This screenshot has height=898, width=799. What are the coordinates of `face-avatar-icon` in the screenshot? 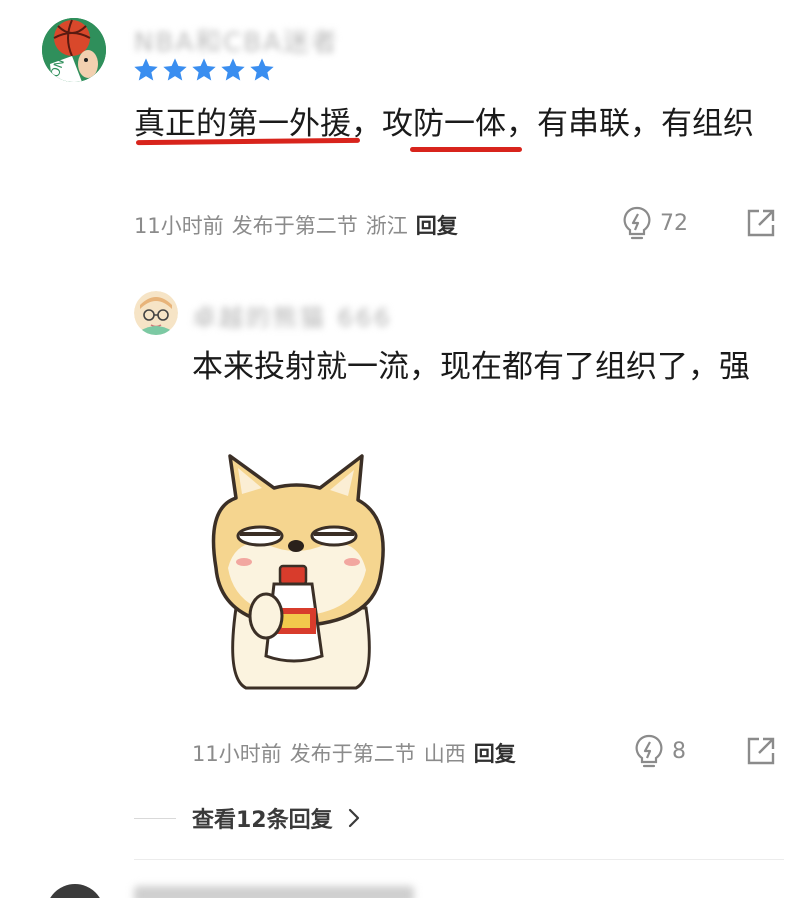 It's located at (156, 313).